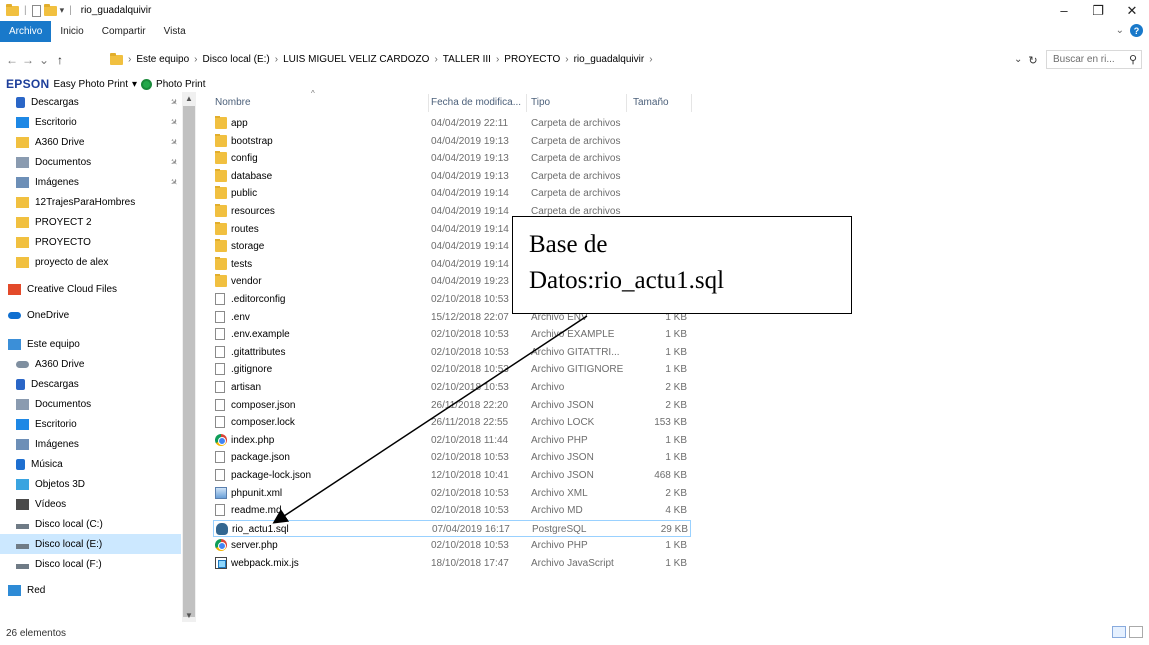 The image size is (1149, 645). What do you see at coordinates (1098, 10) in the screenshot?
I see `maximize-button: ❐` at bounding box center [1098, 10].